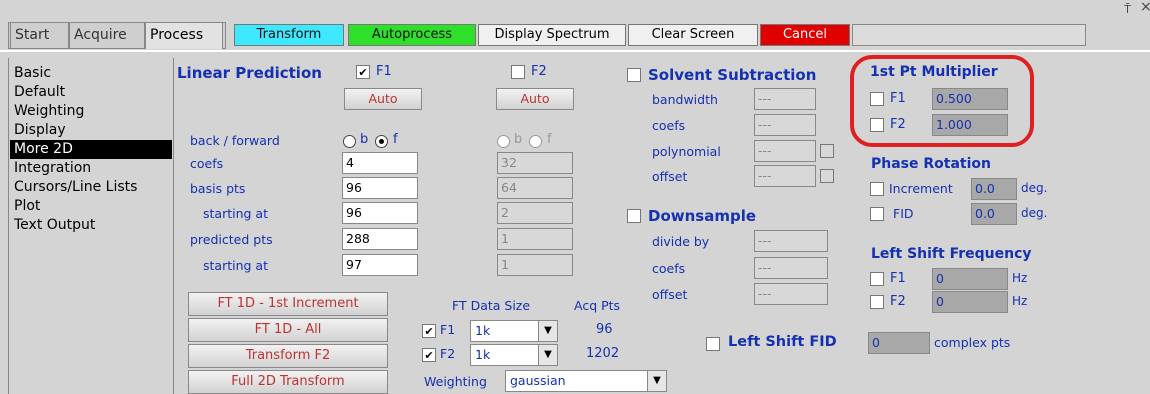  Describe the element at coordinates (785, 151) in the screenshot. I see `polynomial-input: ---` at that location.